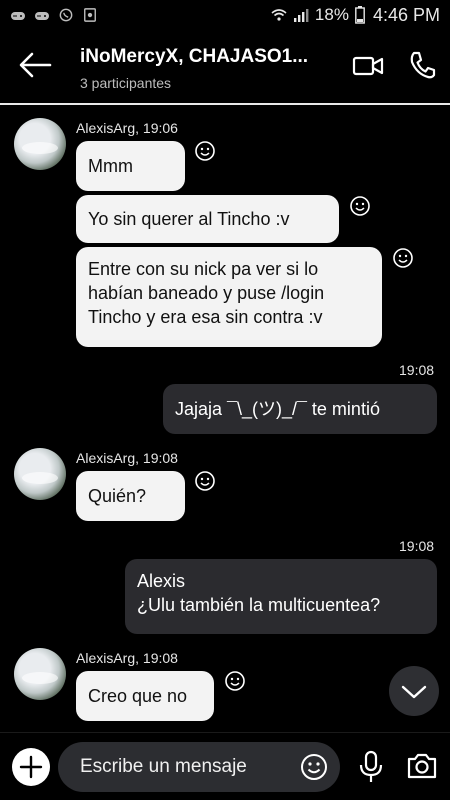 The width and height of the screenshot is (450, 800). I want to click on chevron-down-icon, so click(414, 692).